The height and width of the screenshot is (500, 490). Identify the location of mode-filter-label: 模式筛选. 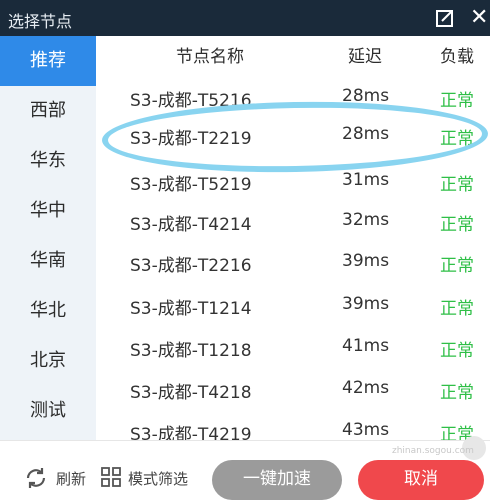
(158, 478).